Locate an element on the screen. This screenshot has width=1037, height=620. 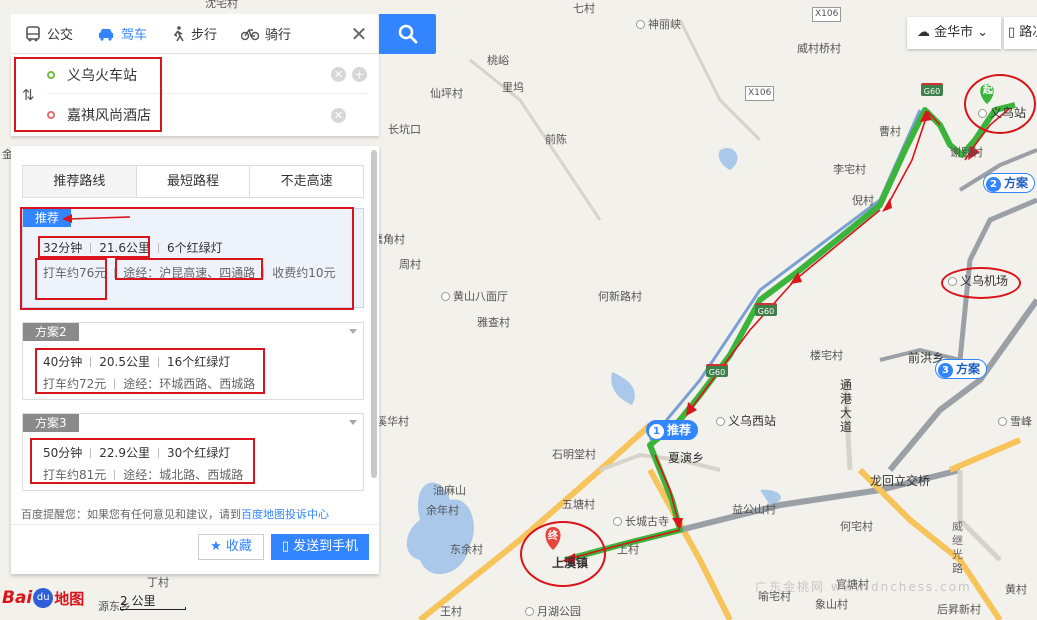
map-label: 龙回立交桥 is located at coordinates (900, 481).